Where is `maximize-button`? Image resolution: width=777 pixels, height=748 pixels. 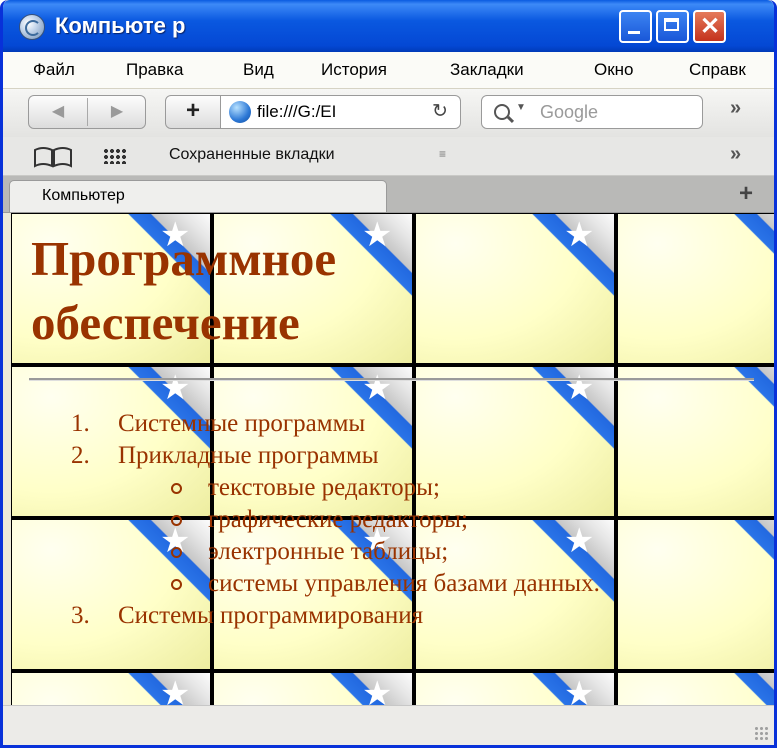
maximize-button is located at coordinates (672, 26).